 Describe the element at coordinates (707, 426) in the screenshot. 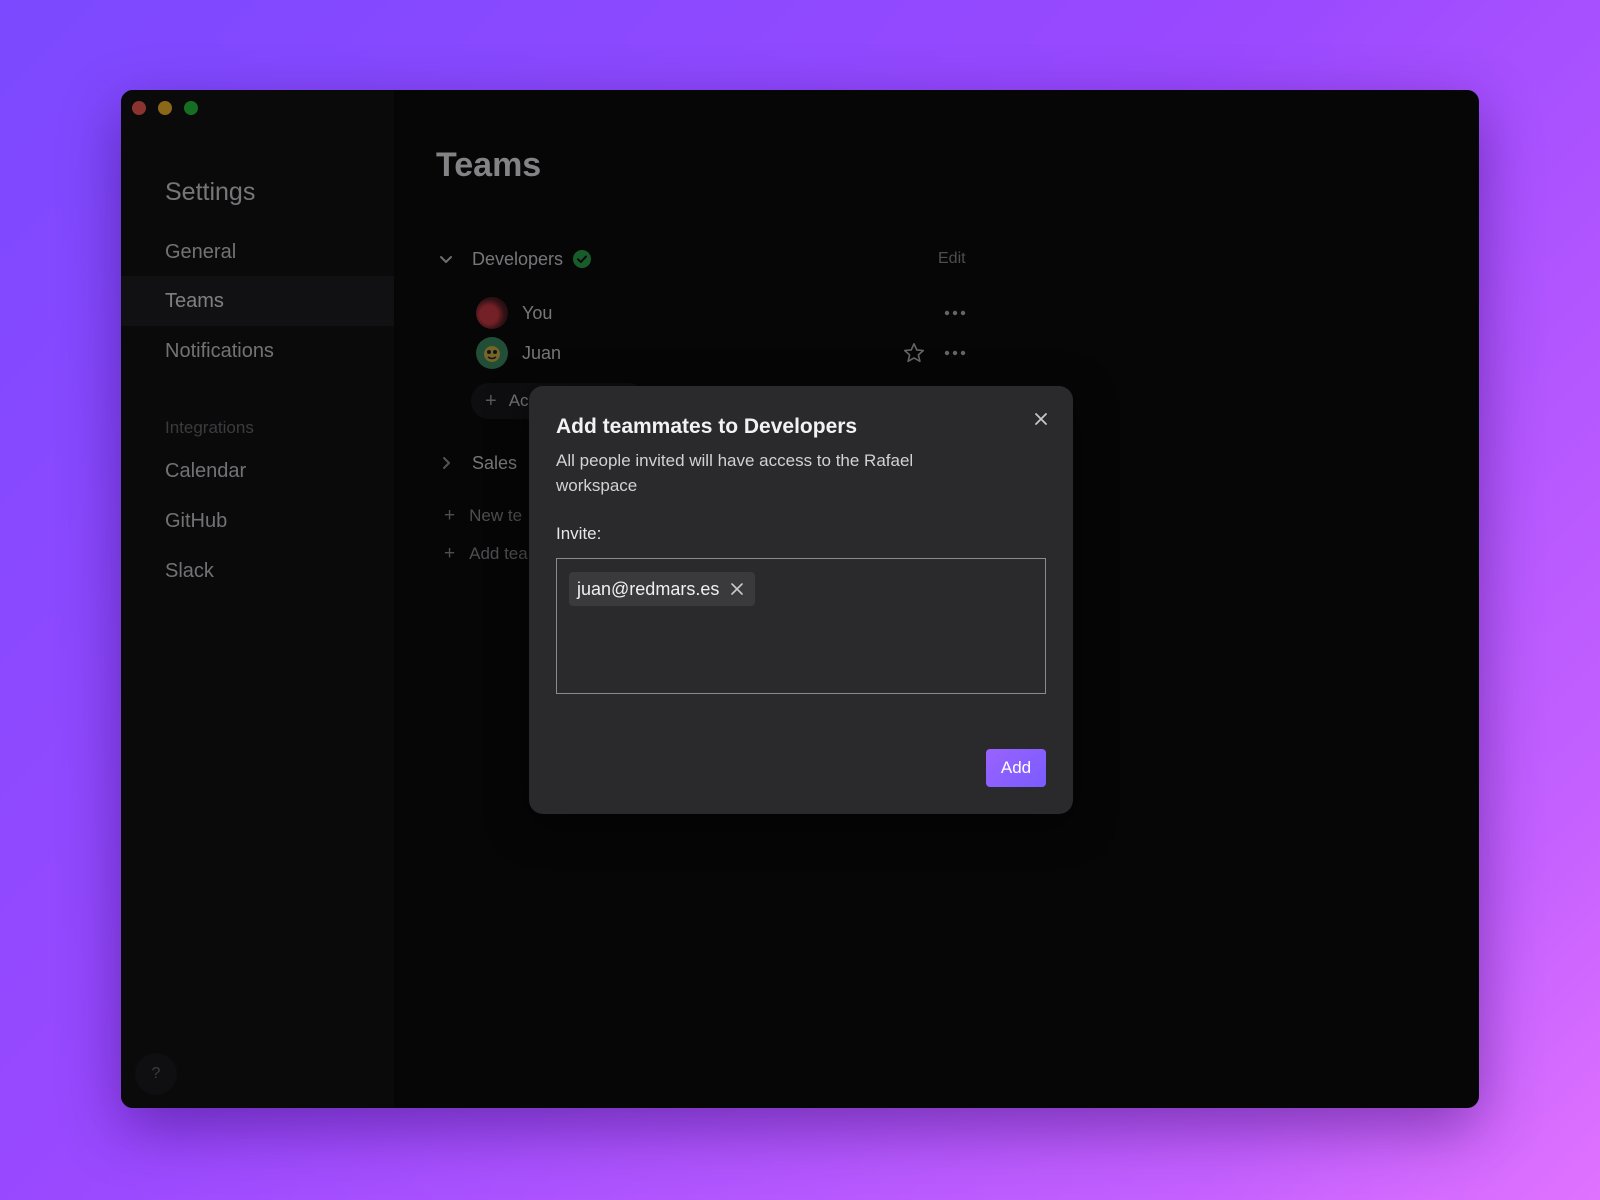

I see `dialog-title: Add teammates to Developers` at that location.